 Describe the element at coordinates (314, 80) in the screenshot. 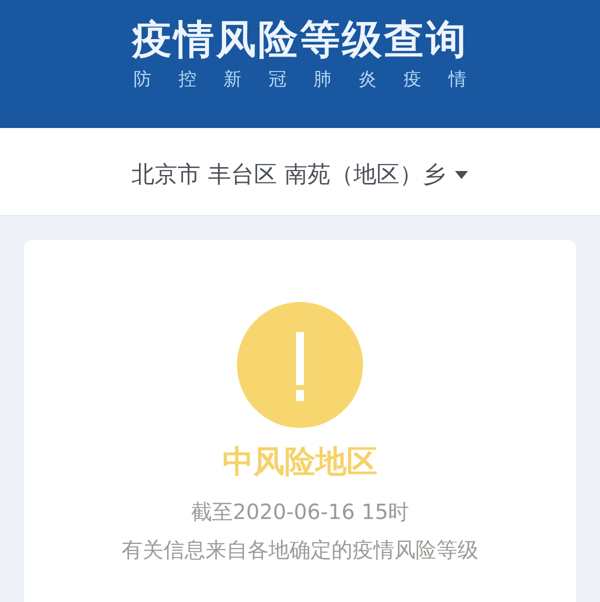

I see `page-subtitle: 防控新冠肺炎疫情` at that location.